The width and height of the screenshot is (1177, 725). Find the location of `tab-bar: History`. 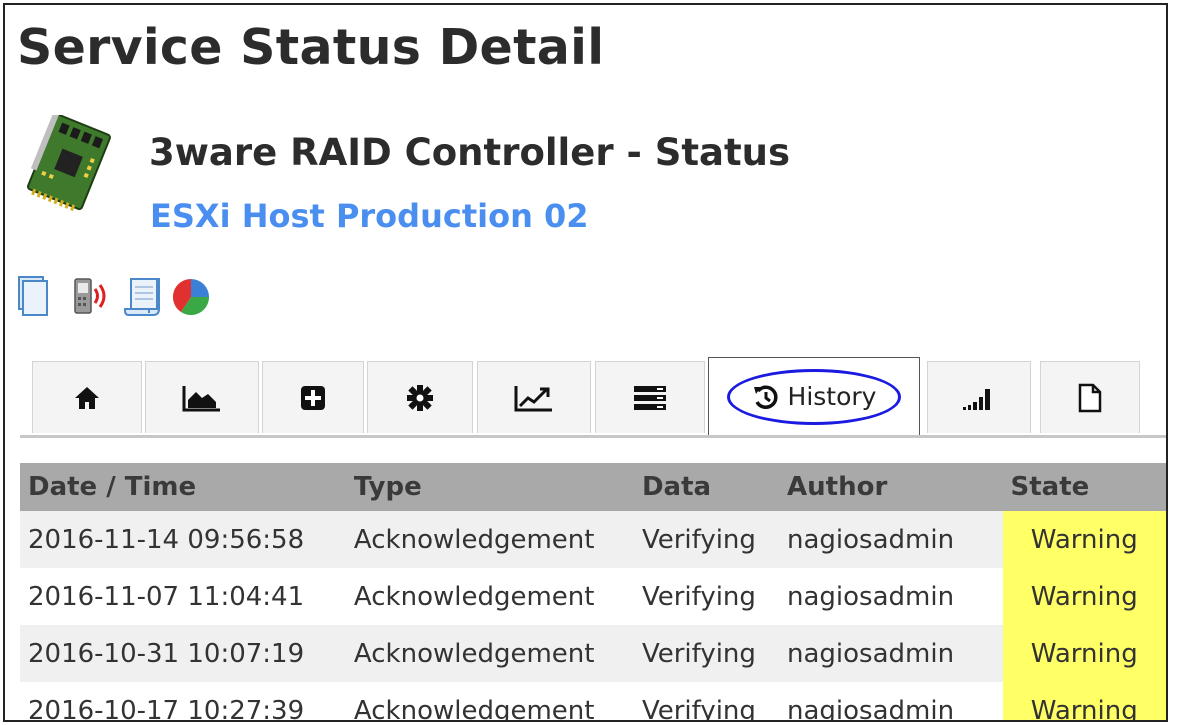

tab-bar: History is located at coordinates (593, 397).